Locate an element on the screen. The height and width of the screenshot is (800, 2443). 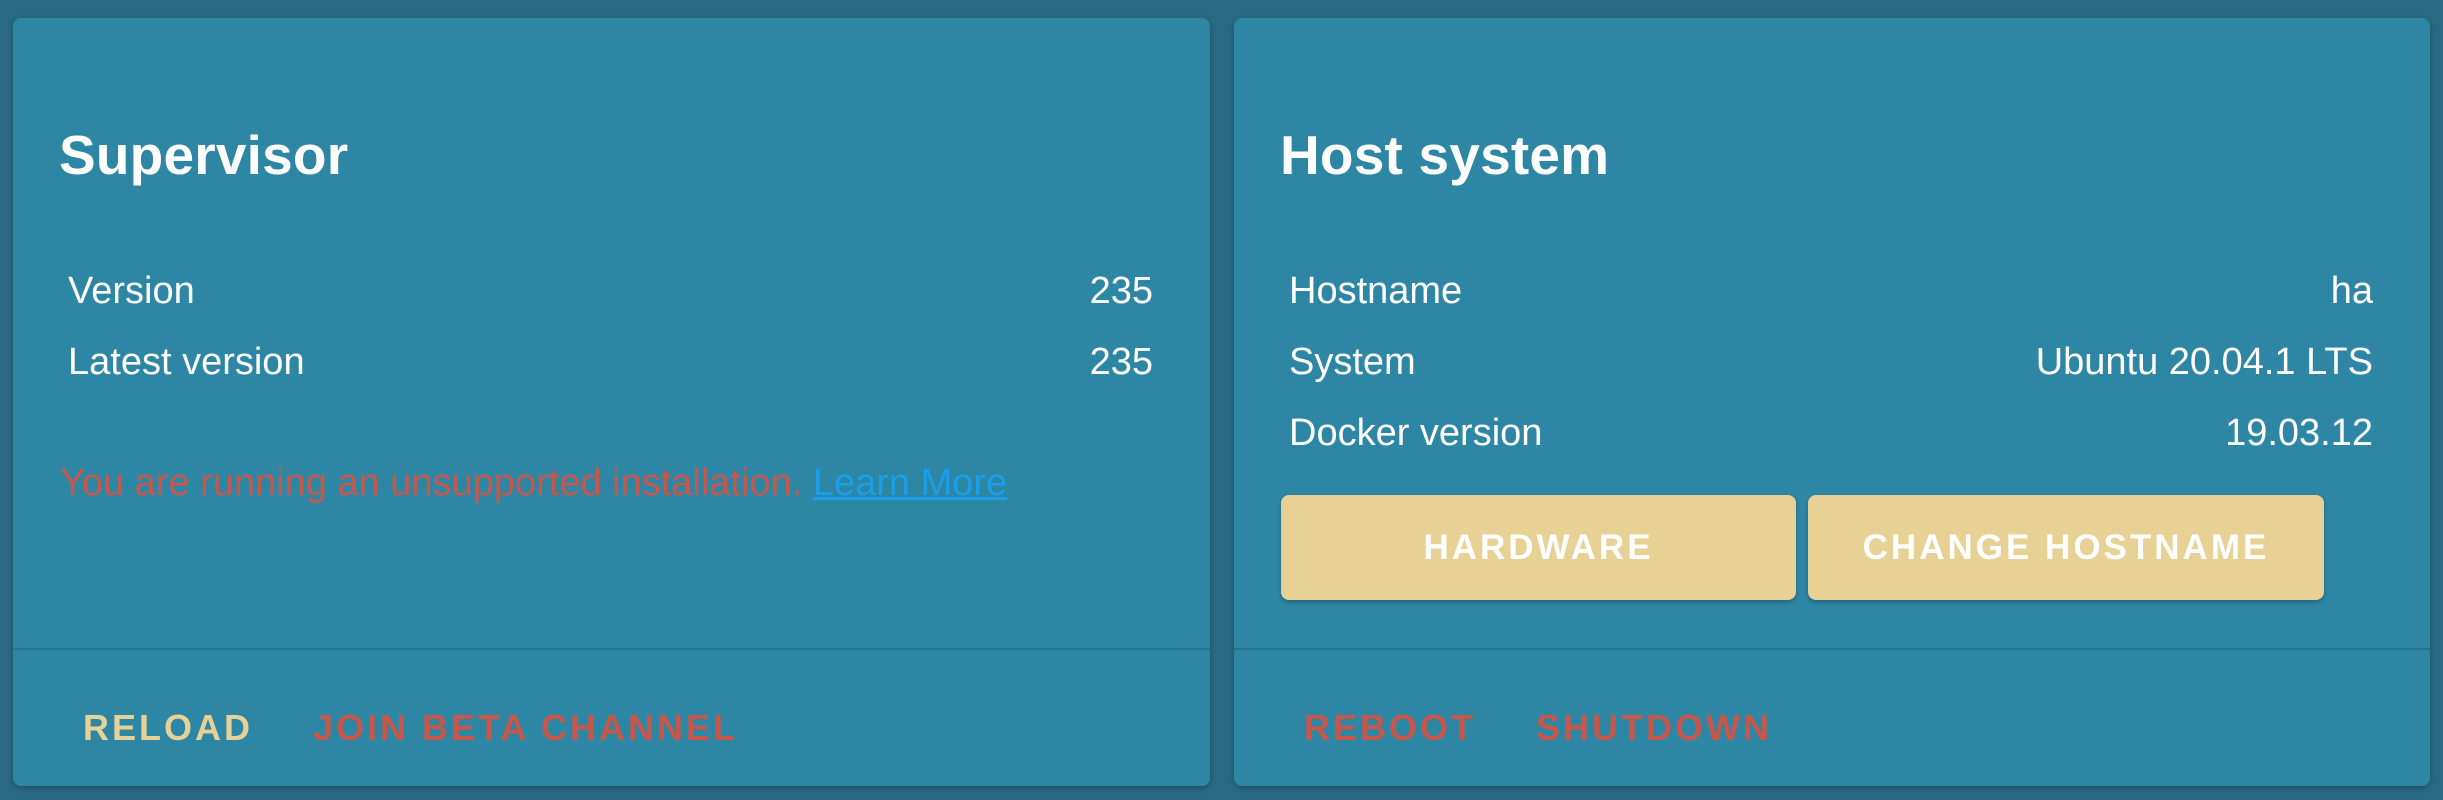
latest-version-value: 235 is located at coordinates (1121, 362).